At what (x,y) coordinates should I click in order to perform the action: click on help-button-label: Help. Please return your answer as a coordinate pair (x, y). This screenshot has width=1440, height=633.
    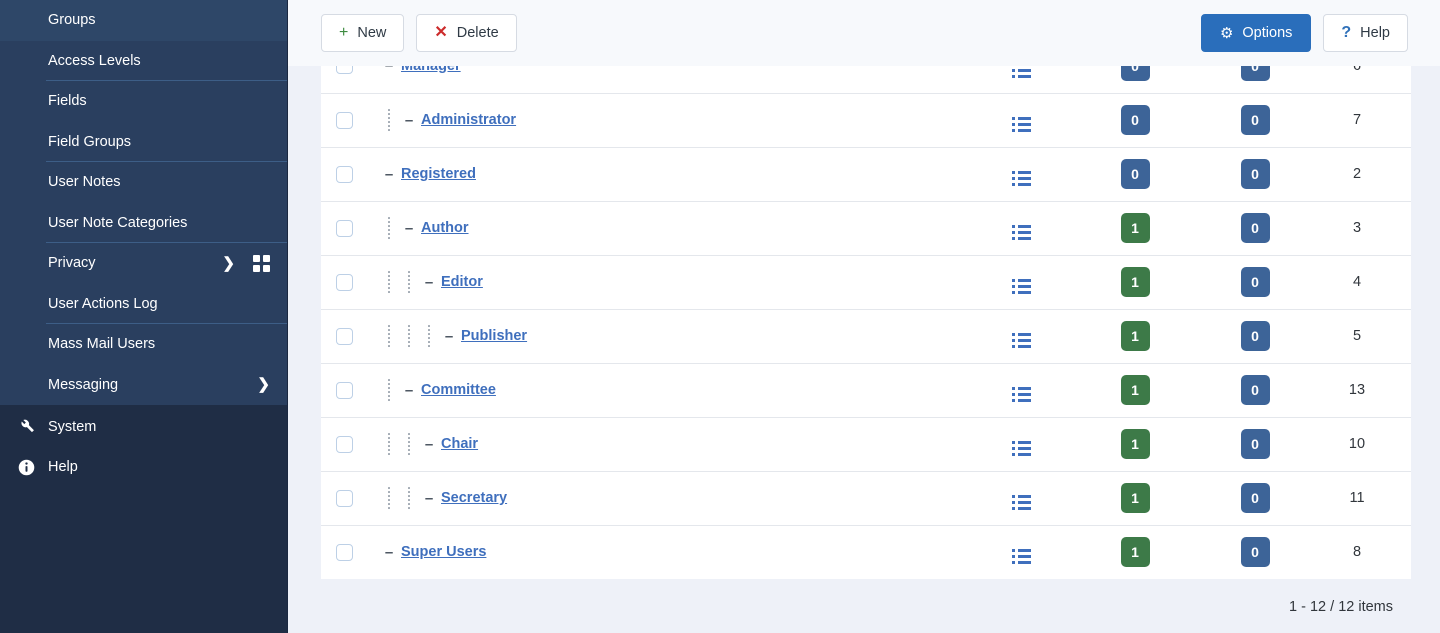
    Looking at the image, I should click on (1375, 33).